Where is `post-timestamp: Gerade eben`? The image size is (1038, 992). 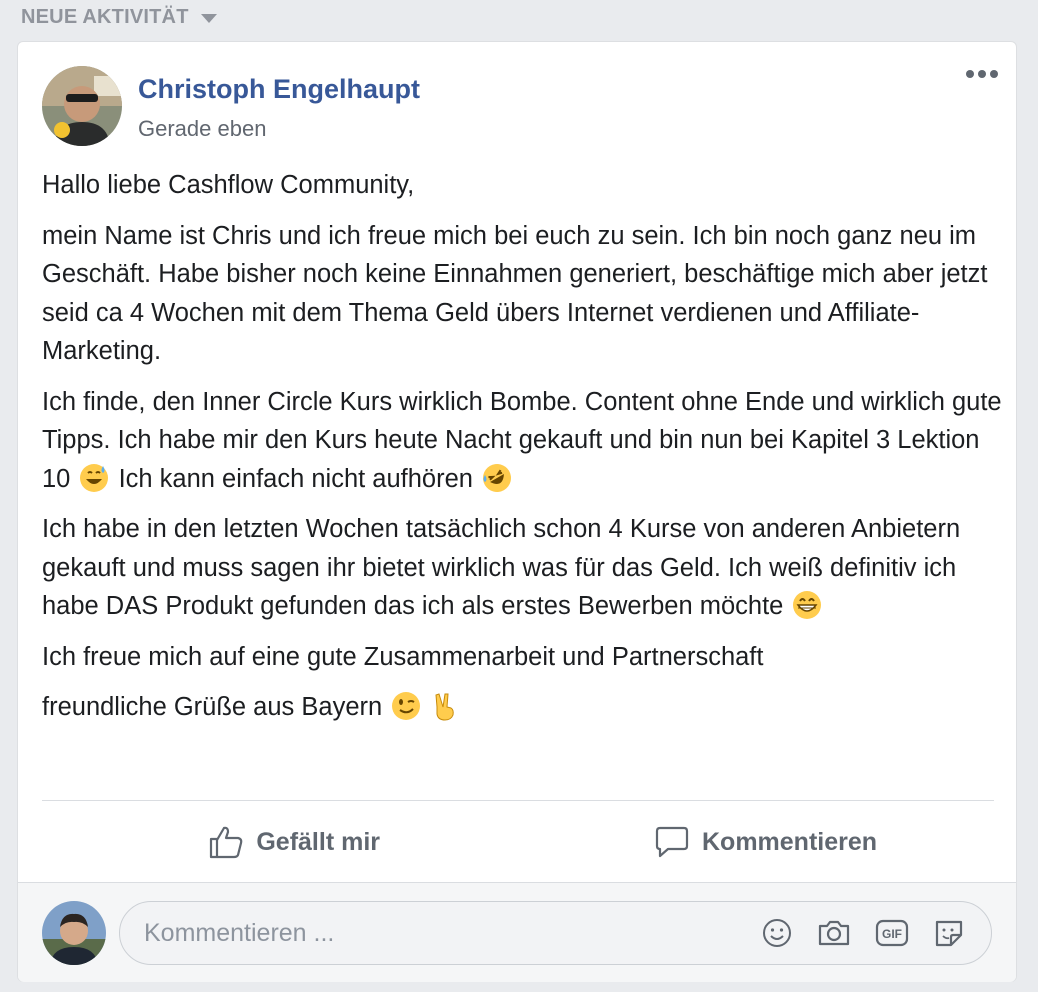 post-timestamp: Gerade eben is located at coordinates (202, 129).